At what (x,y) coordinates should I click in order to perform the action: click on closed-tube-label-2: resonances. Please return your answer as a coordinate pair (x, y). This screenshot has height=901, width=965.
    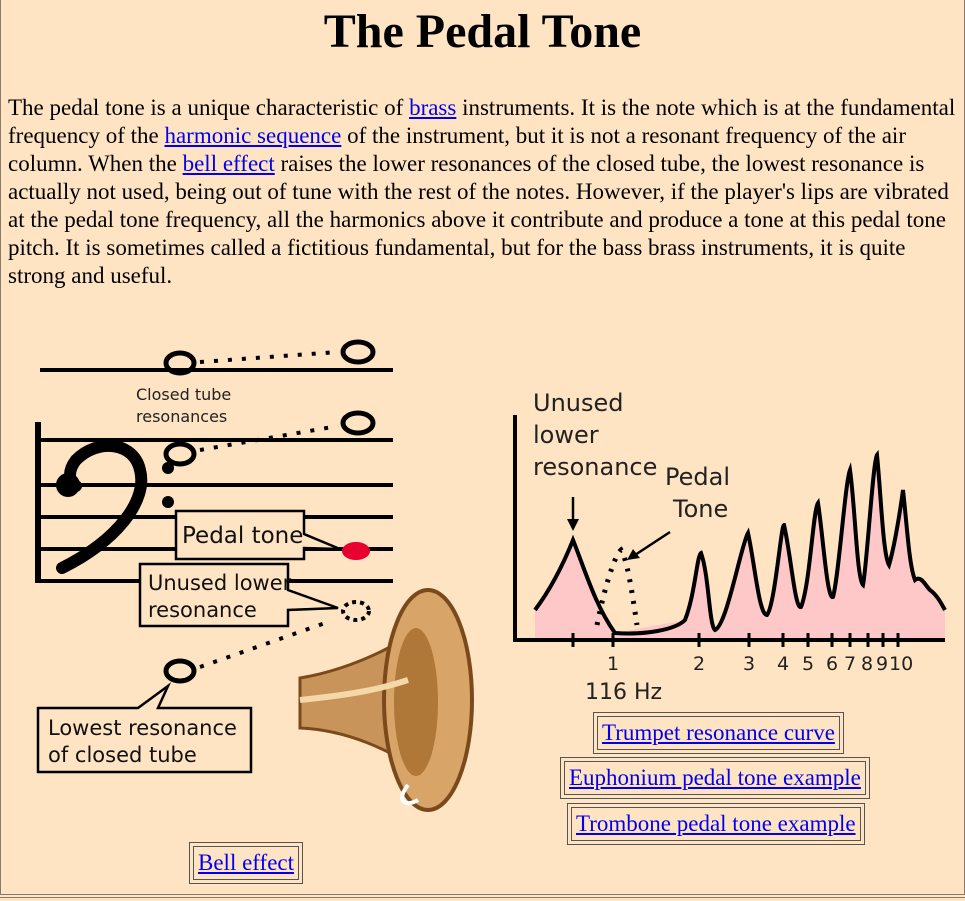
    Looking at the image, I should click on (181, 416).